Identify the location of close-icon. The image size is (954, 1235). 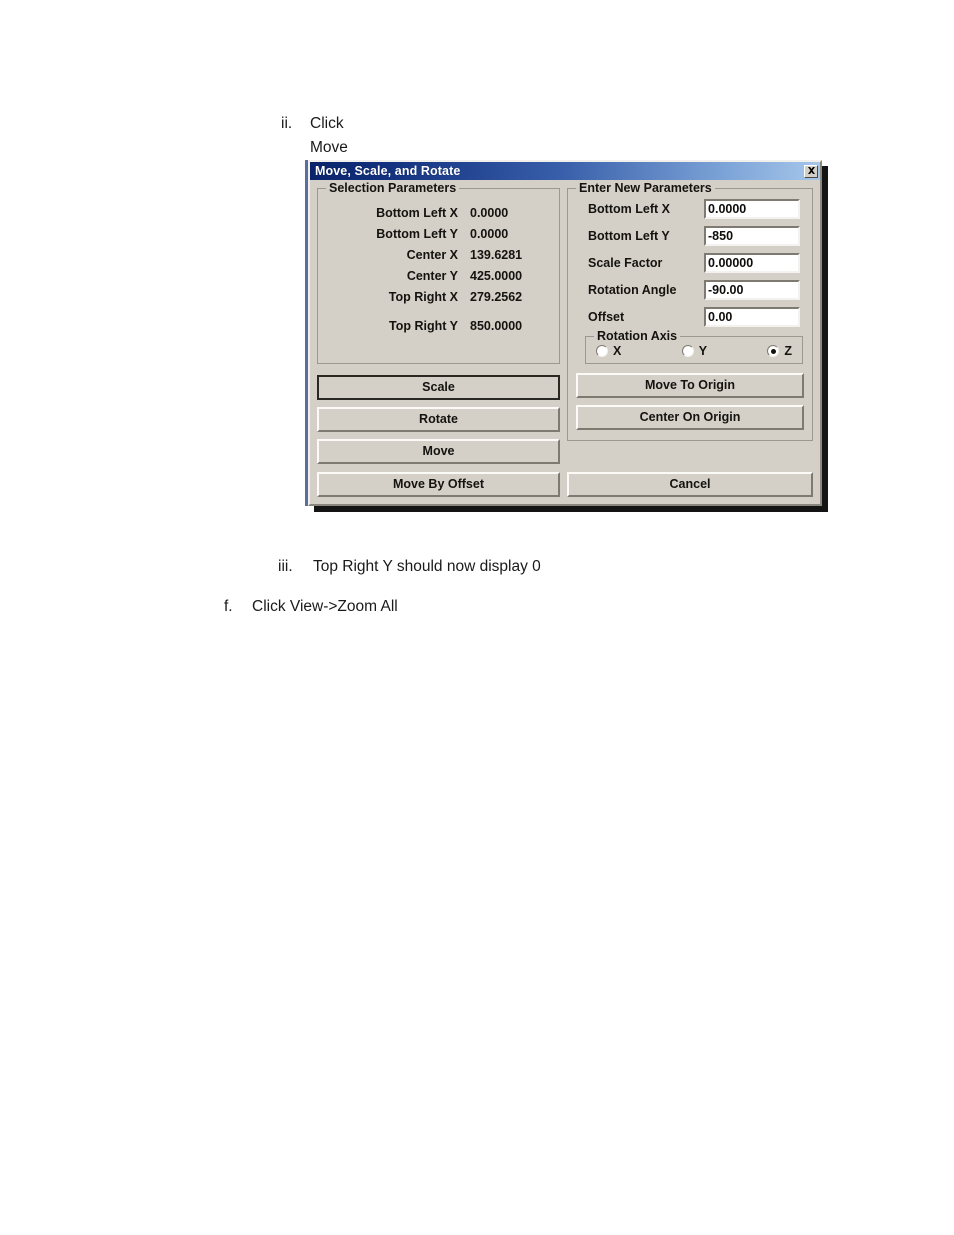
(811, 171).